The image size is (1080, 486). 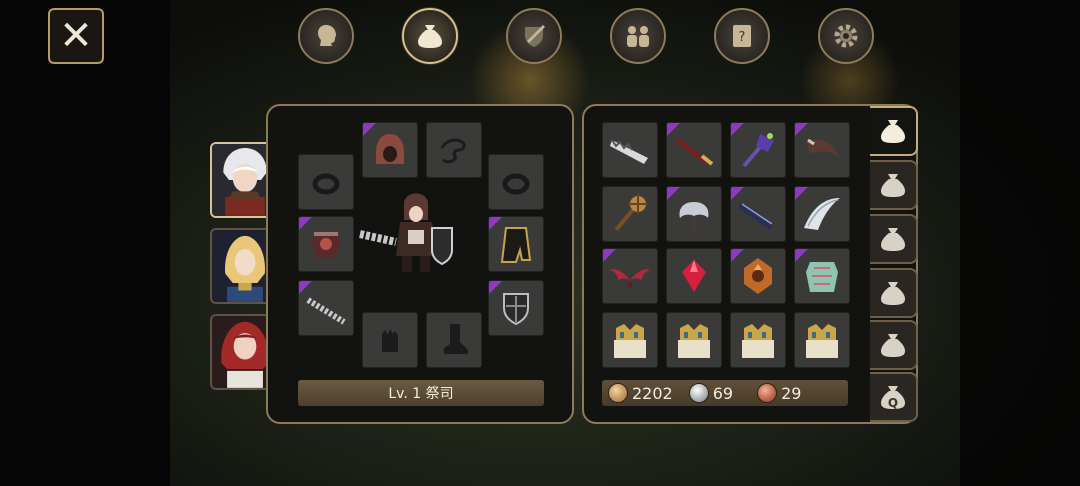 I want to click on equip-slot-helmet, so click(x=390, y=150).